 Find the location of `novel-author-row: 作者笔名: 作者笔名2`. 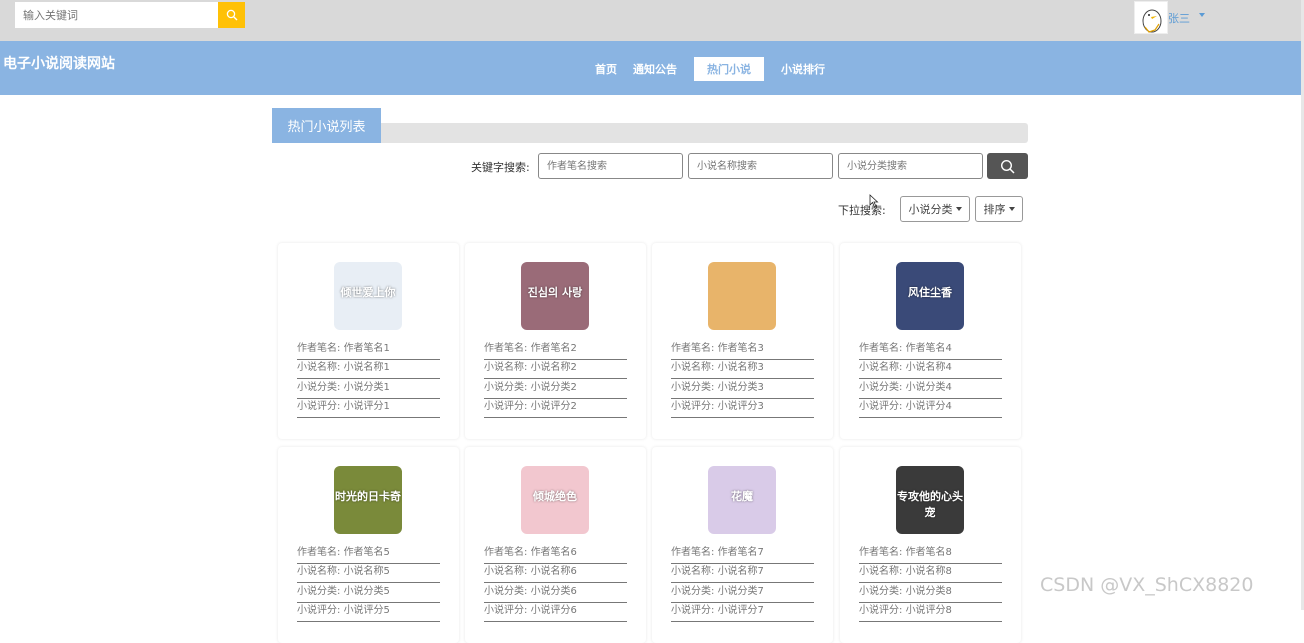

novel-author-row: 作者笔名: 作者笔名2 is located at coordinates (555, 350).